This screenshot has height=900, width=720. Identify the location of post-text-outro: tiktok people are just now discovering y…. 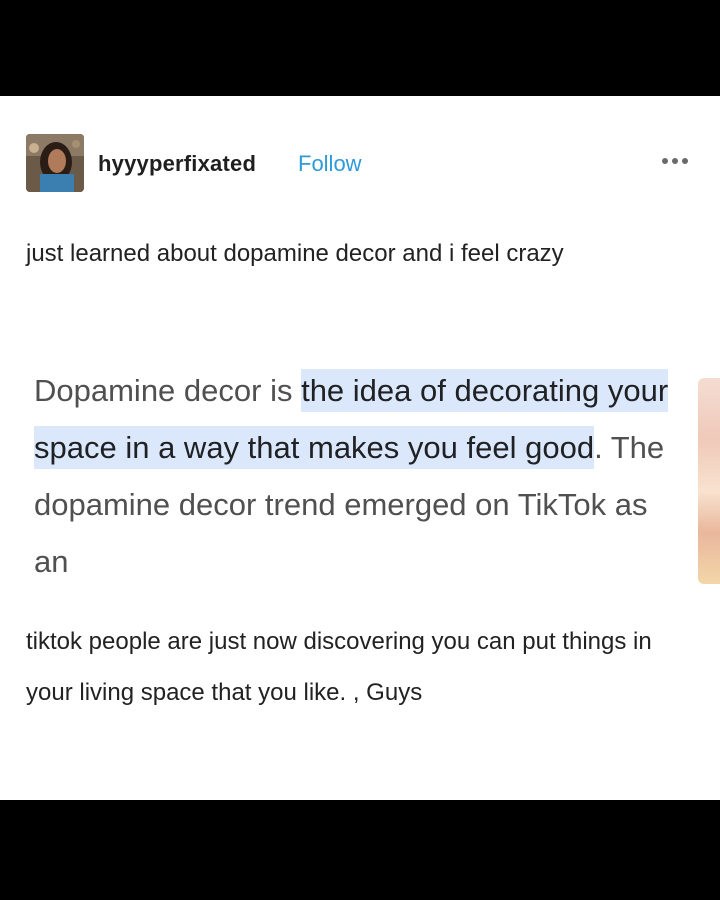
(339, 667).